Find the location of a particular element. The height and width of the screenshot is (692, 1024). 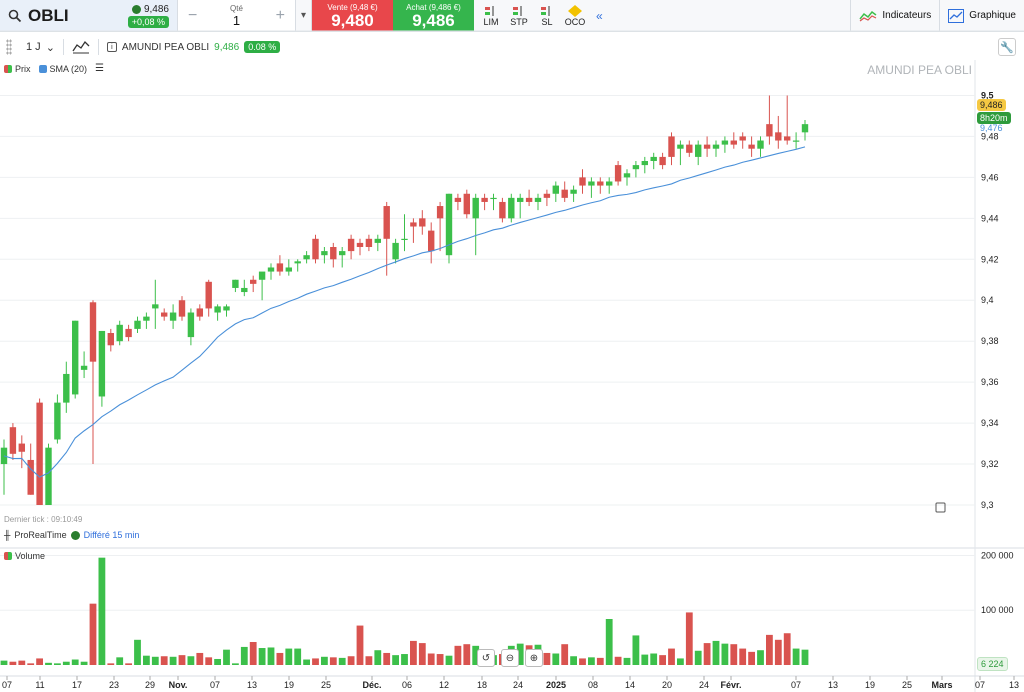

quantity-label: Qté is located at coordinates (236, 8).